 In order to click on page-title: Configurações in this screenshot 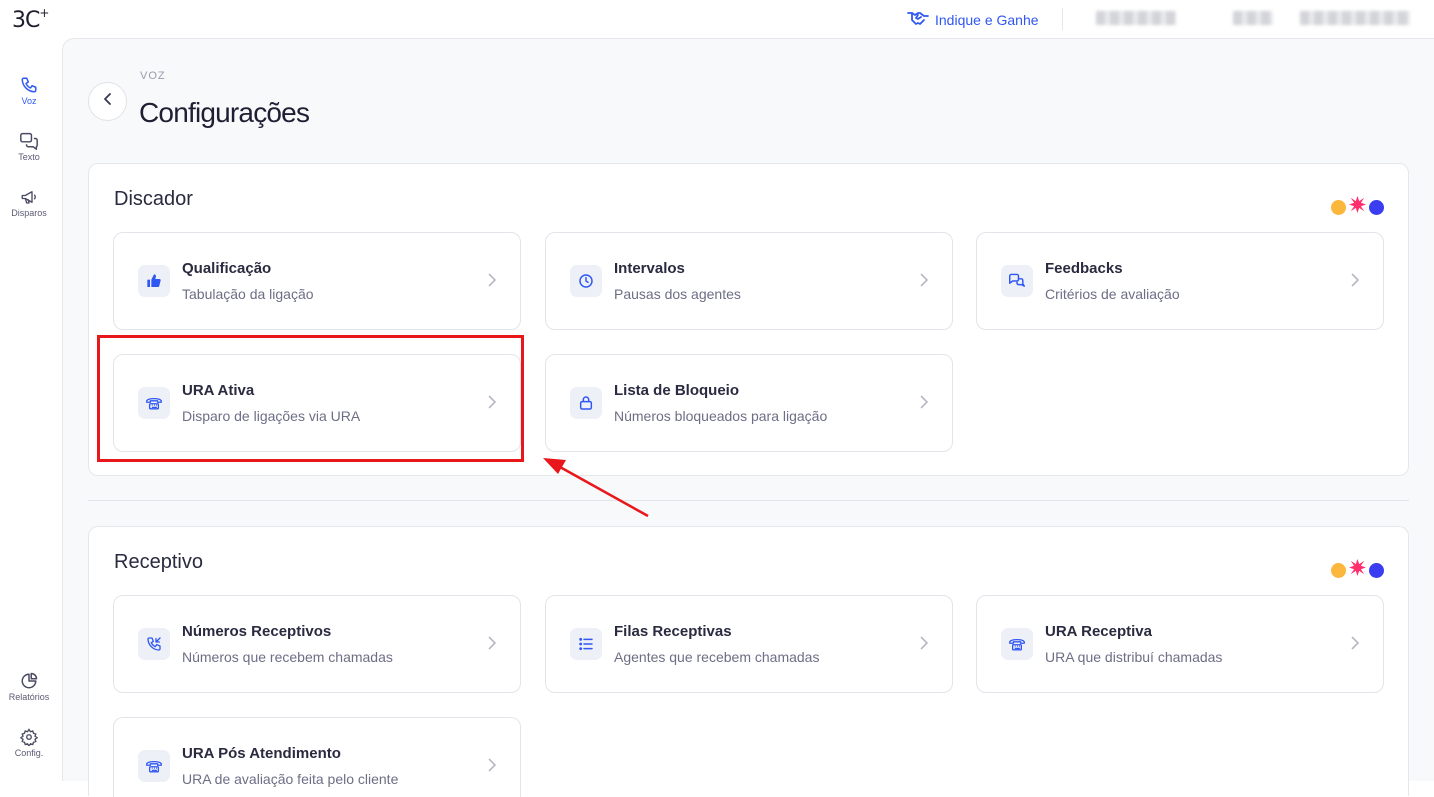, I will do `click(224, 112)`.